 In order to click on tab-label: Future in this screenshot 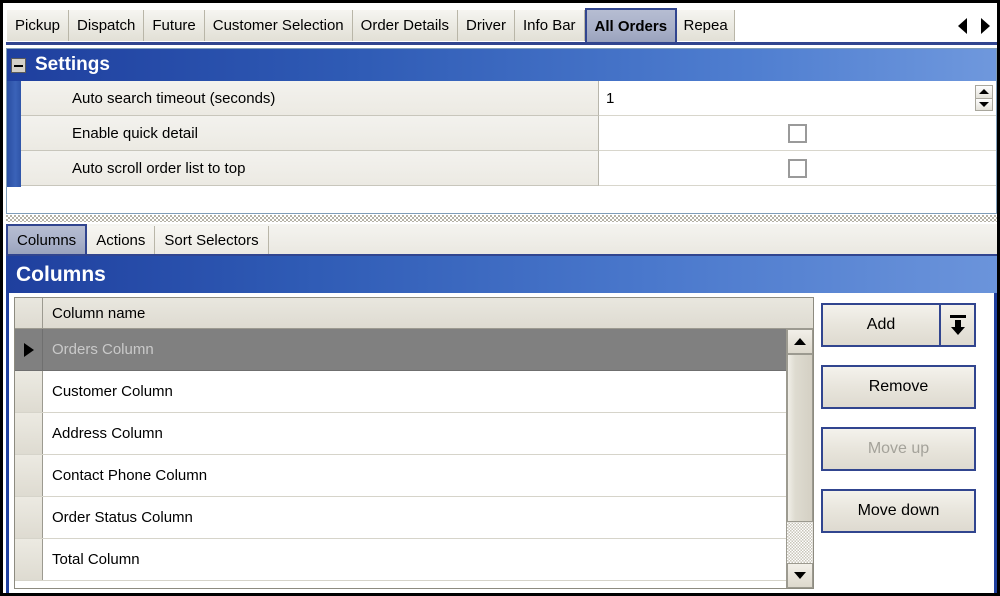, I will do `click(174, 25)`.